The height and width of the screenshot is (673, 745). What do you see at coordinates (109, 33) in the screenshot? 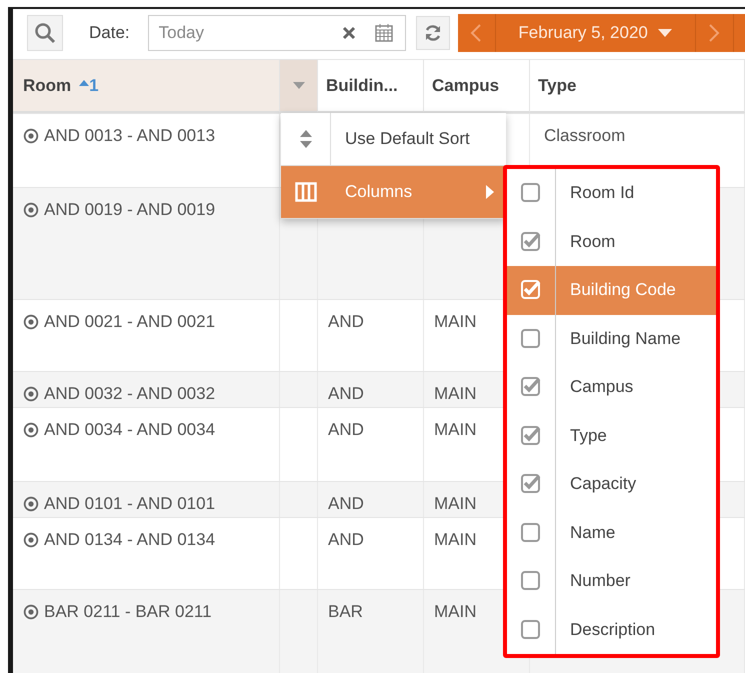
I see `date-label: Date:` at bounding box center [109, 33].